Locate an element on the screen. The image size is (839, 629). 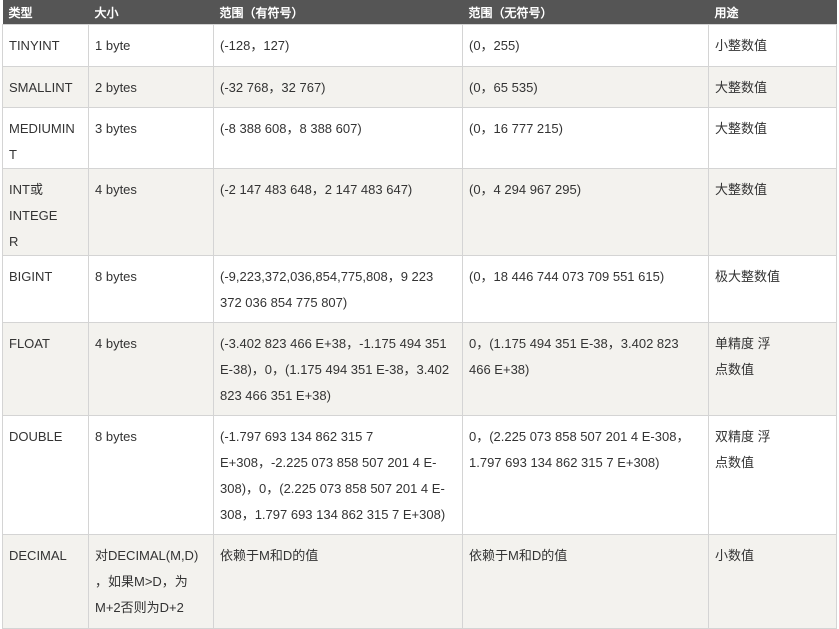
cell-signed-range: 依赖于M和D的值 is located at coordinates (338, 581).